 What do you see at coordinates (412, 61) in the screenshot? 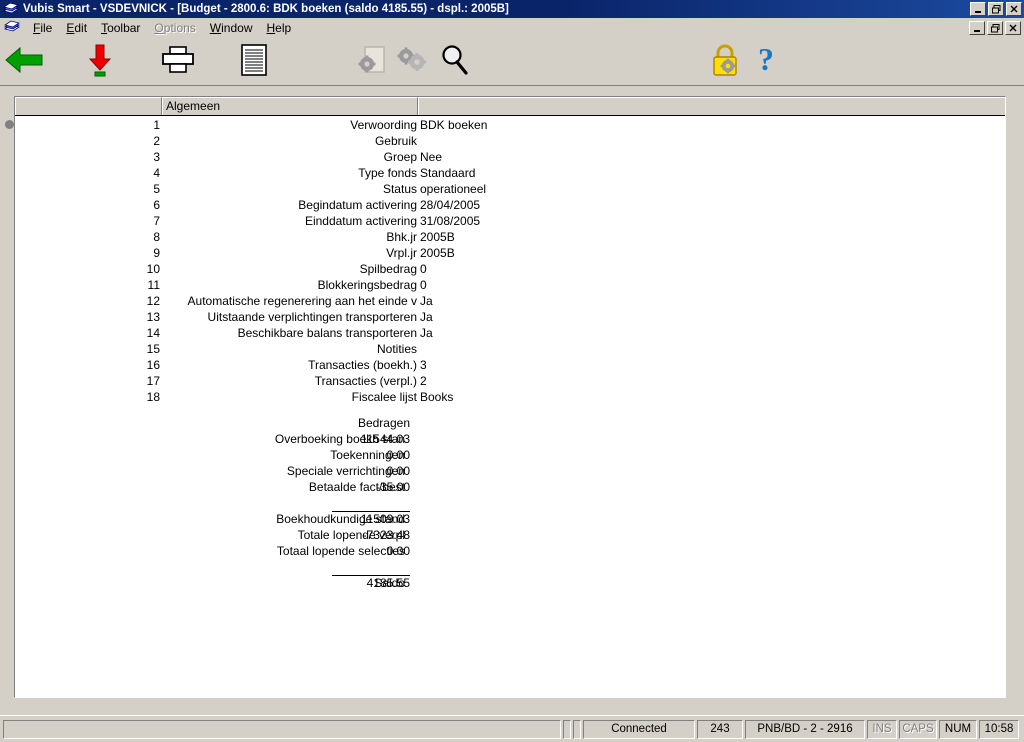
I see `settings-button` at bounding box center [412, 61].